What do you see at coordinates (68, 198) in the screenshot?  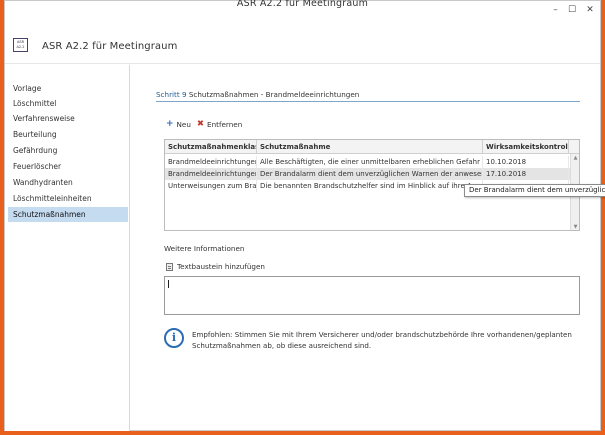 I see `sidebar-item-loeschmitteleinheiten: Löschmitteleinheiten` at bounding box center [68, 198].